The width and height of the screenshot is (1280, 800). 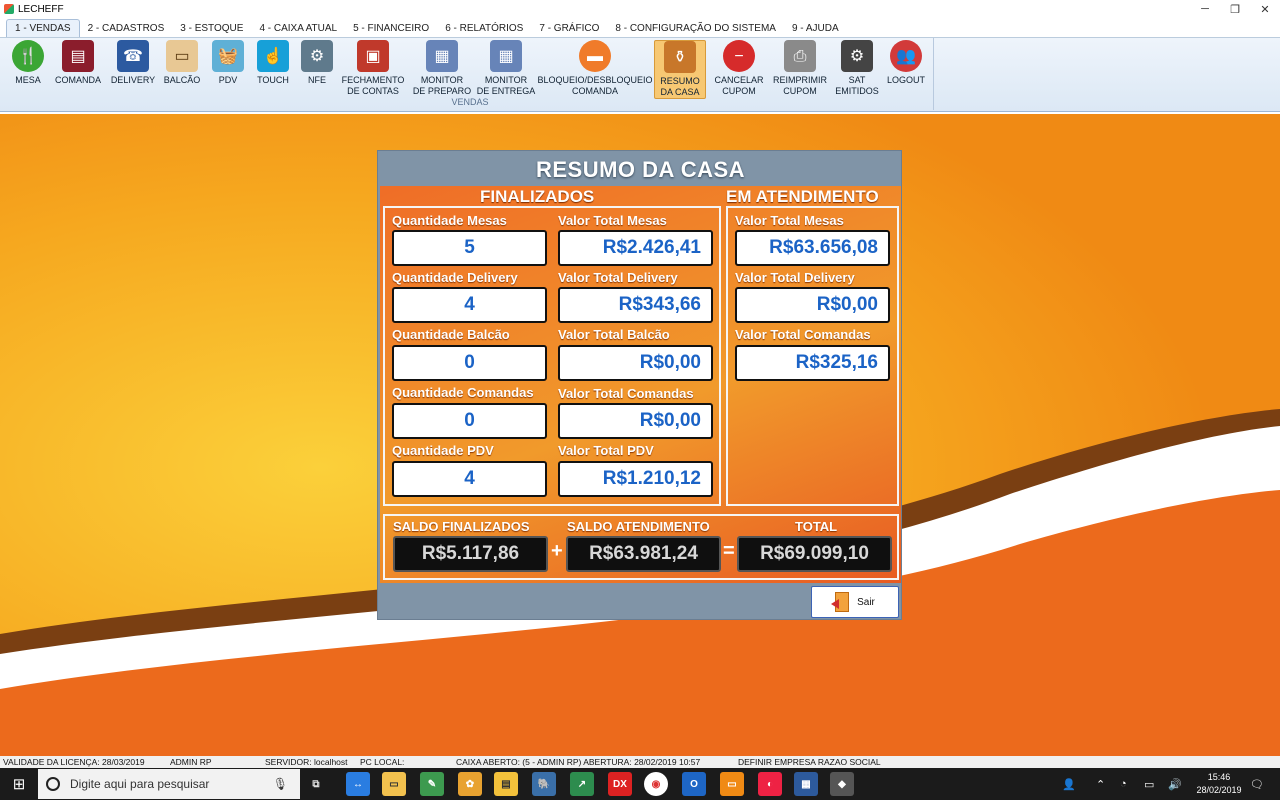 I want to click on reimprimir-cupom-button: ⎙ REIMPRIMIR CUPOM, so click(x=800, y=68).